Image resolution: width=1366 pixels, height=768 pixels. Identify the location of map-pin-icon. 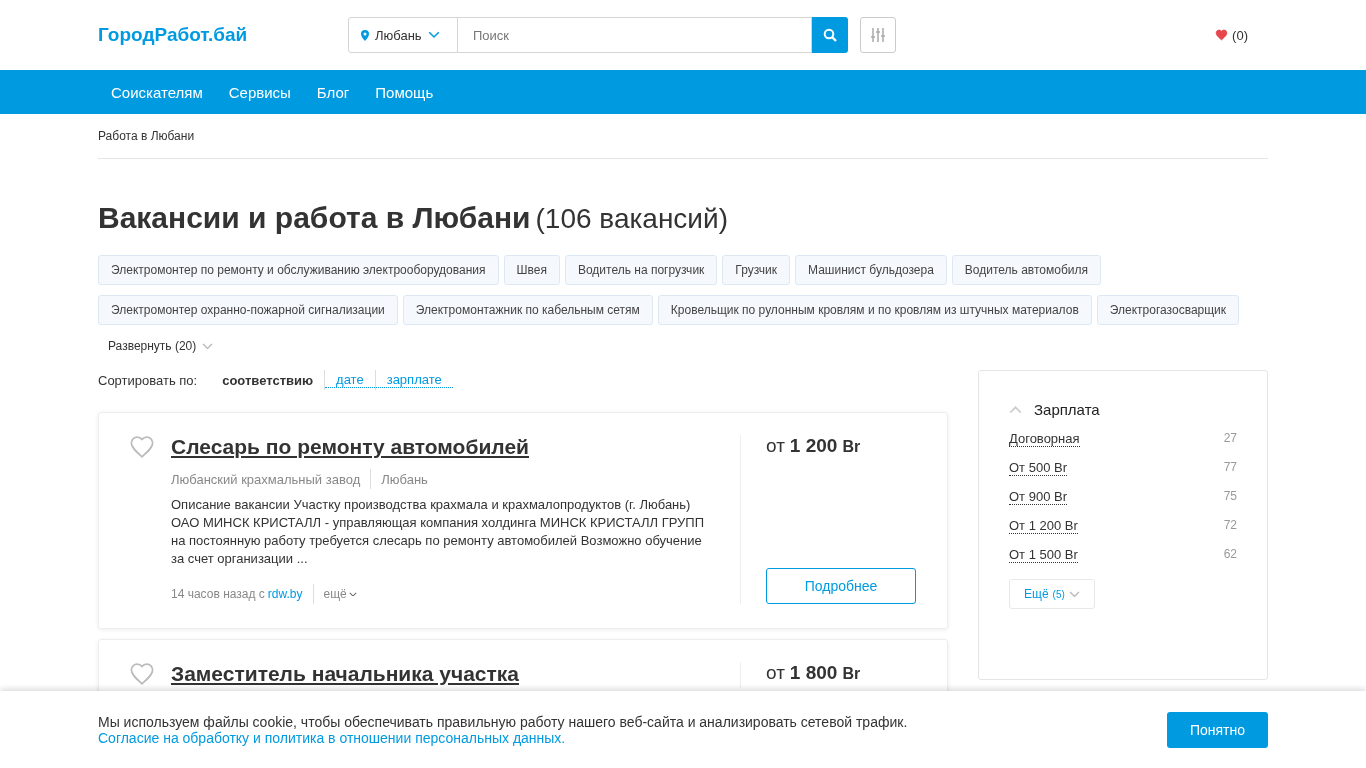
(365, 35).